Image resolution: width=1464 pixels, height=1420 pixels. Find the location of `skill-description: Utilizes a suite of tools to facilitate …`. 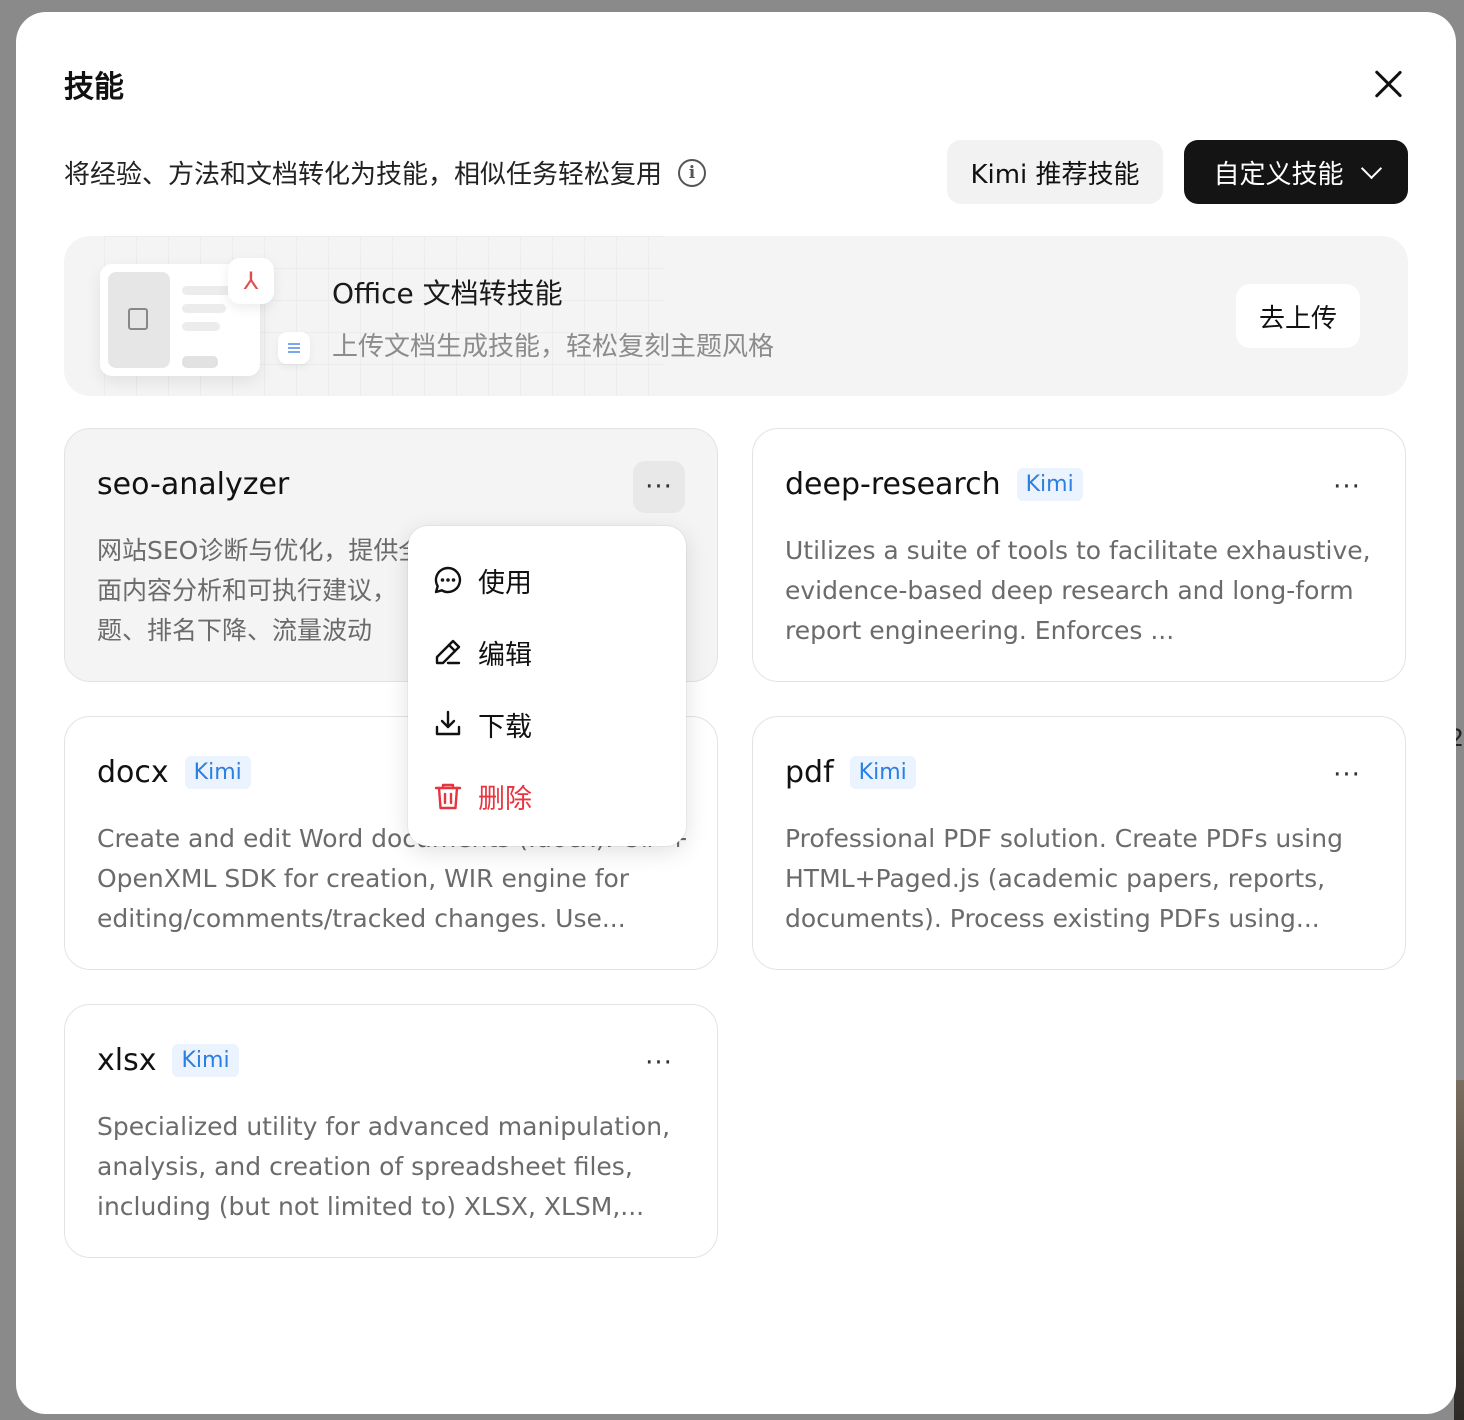

skill-description: Utilizes a suite of tools to facilitate … is located at coordinates (1078, 590).